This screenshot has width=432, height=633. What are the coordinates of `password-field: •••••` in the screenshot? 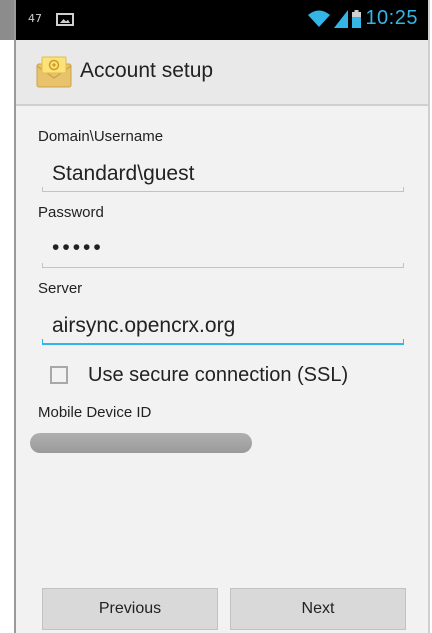 It's located at (78, 248).